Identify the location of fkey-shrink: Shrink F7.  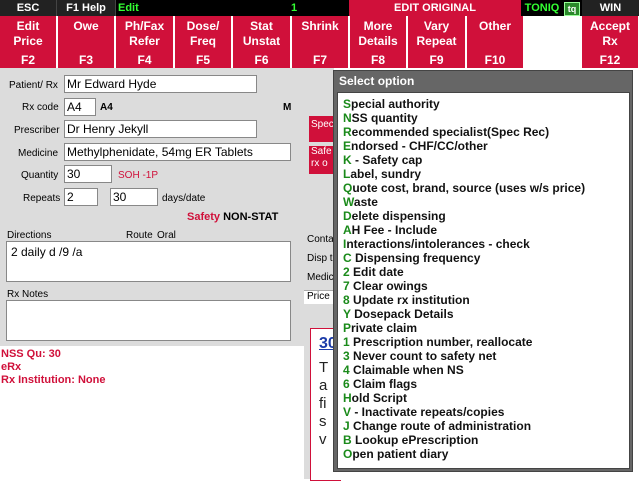
(320, 42).